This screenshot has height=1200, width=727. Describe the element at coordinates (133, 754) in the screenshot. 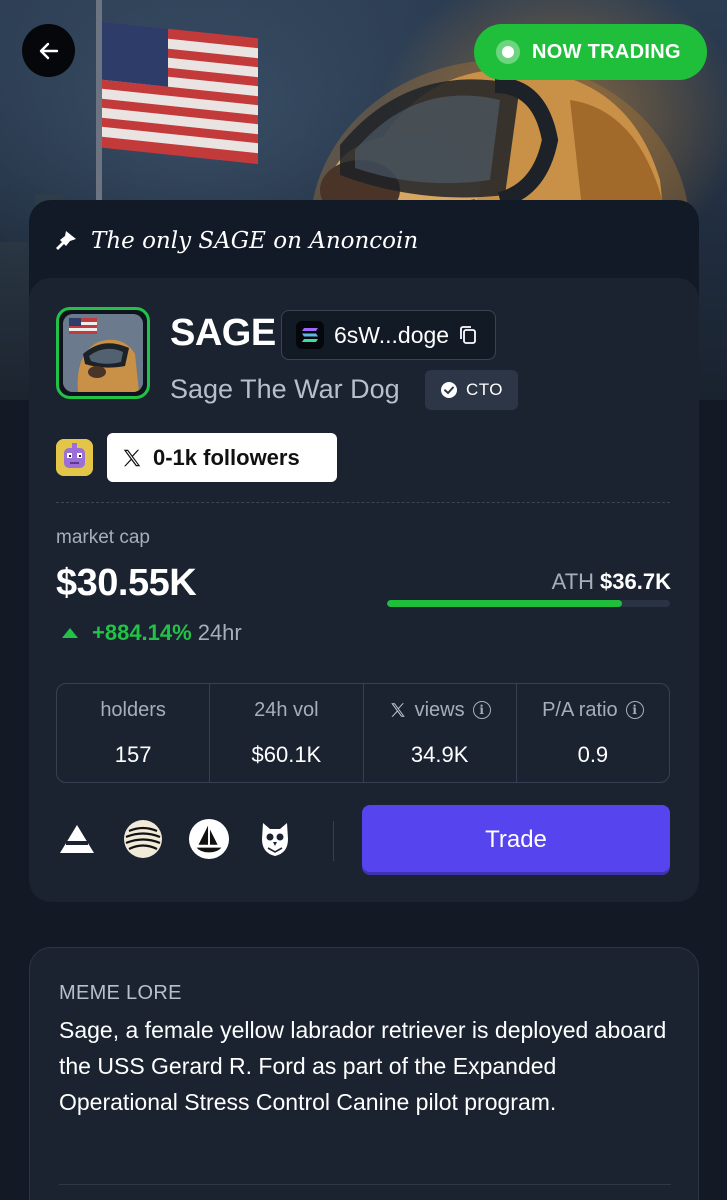

I see `stat-value: 157` at that location.